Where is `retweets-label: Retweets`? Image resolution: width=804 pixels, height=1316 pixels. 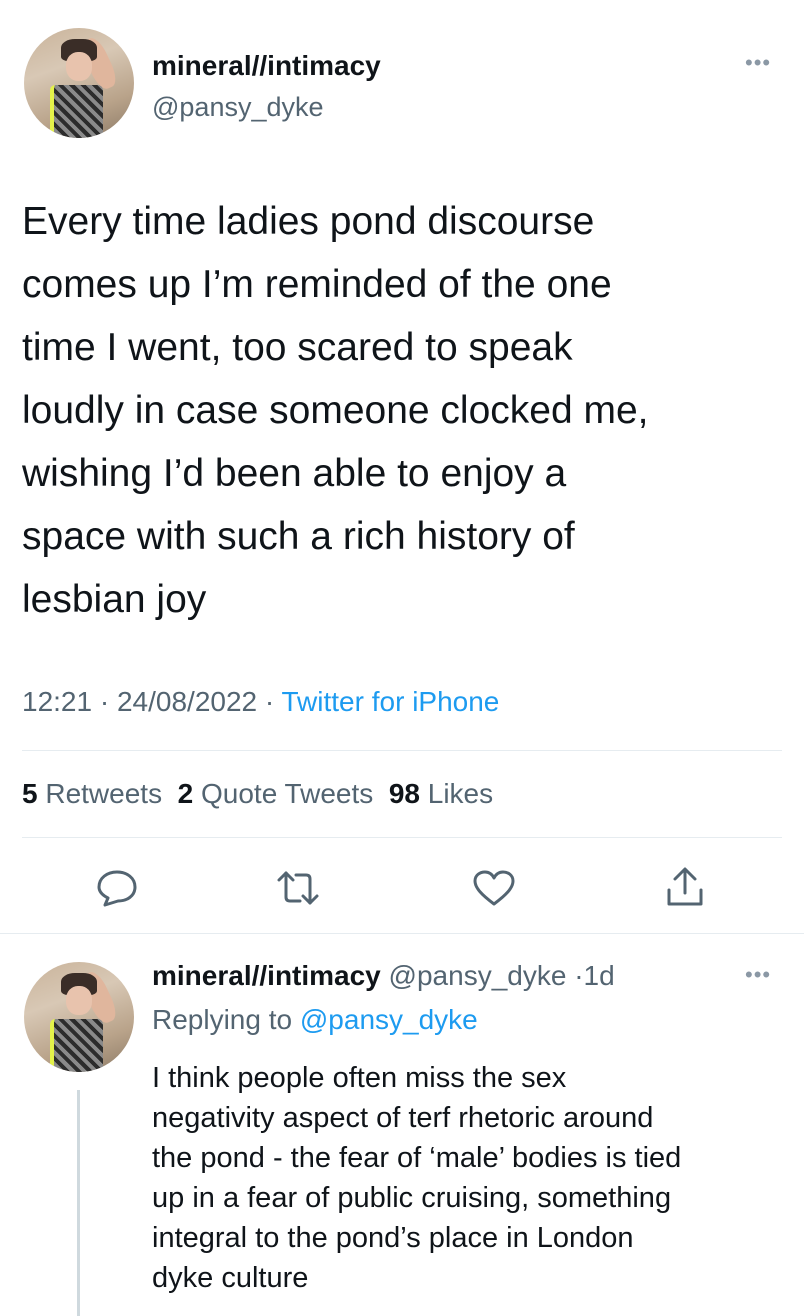
retweets-label: Retweets is located at coordinates (104, 793).